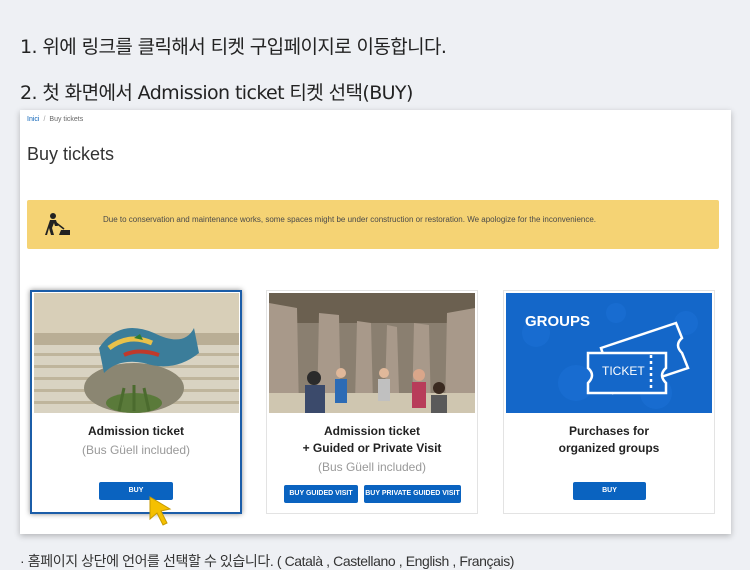 Image resolution: width=750 pixels, height=570 pixels. Describe the element at coordinates (233, 47) in the screenshot. I see `step-1-instruction: 1. 위에 링크를 클릭해서 티켓 구입페이지로 이동합니다.` at that location.